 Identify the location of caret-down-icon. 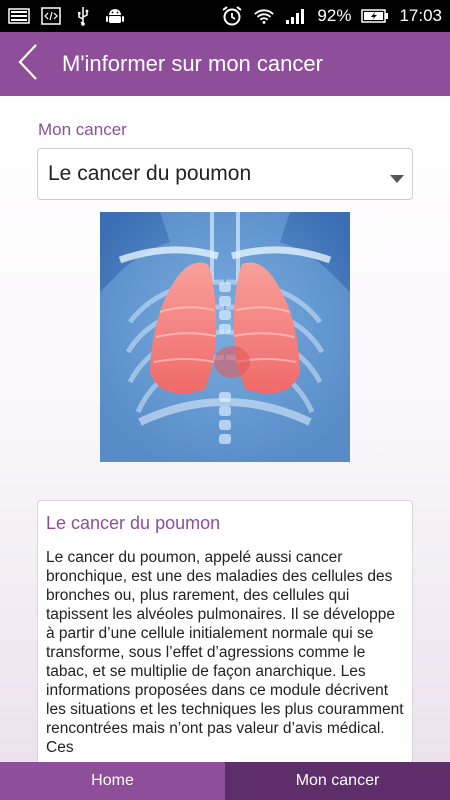
(397, 179).